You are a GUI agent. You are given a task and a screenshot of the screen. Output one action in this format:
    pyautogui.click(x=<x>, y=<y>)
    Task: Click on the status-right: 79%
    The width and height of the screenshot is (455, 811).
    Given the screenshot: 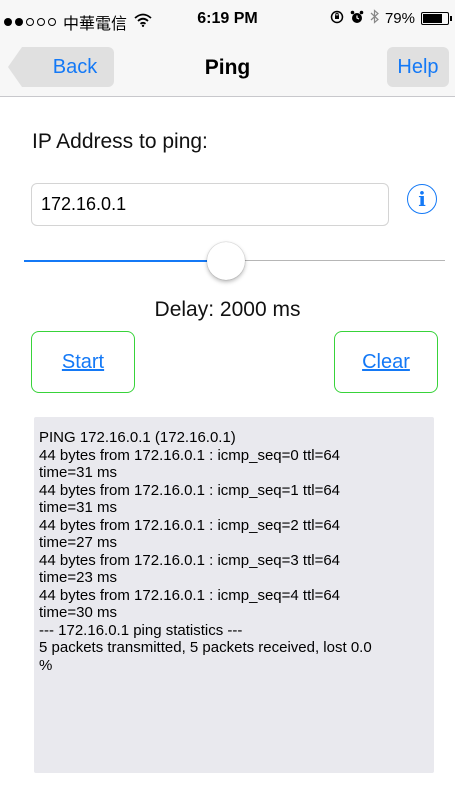 What is the action you would take?
    pyautogui.click(x=391, y=18)
    